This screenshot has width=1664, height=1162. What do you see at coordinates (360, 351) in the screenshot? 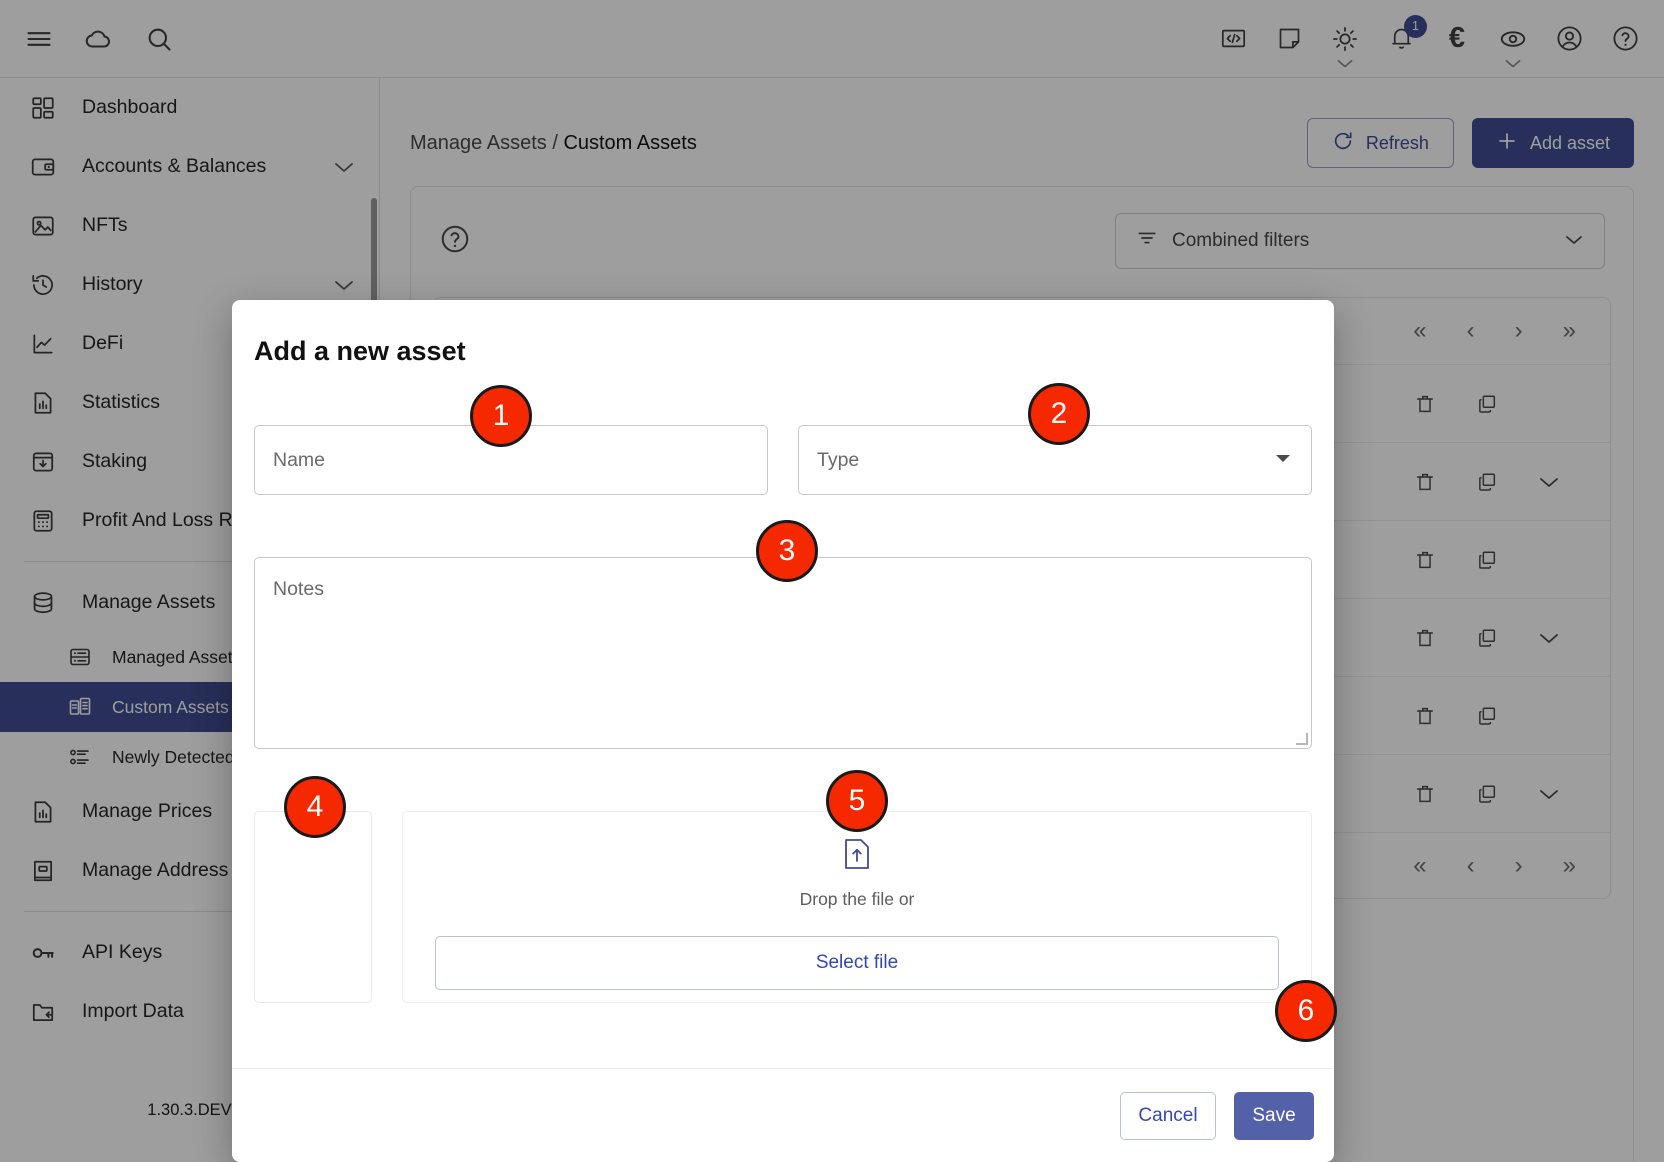
I see `dialog-title: Add a new asset` at bounding box center [360, 351].